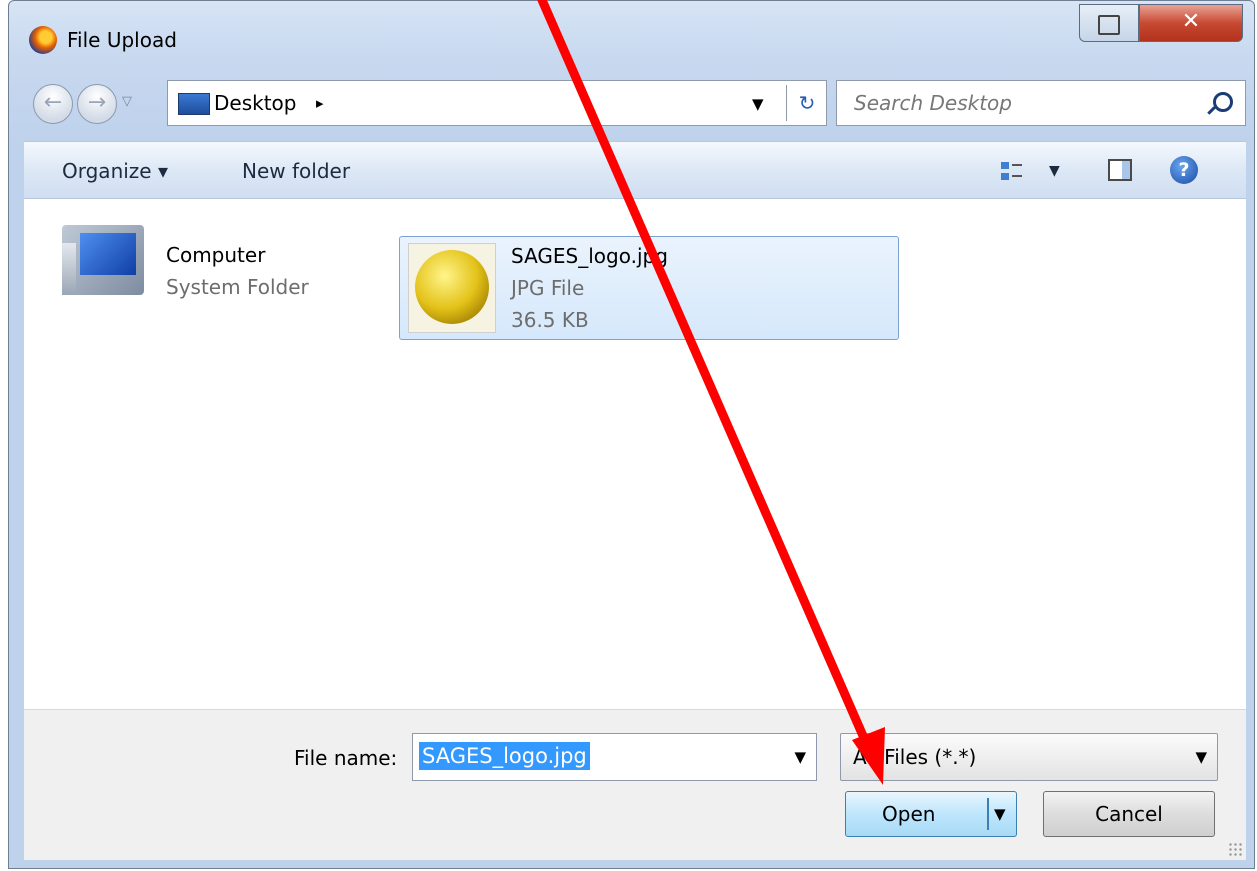  Describe the element at coordinates (806, 103) in the screenshot. I see `refresh-icon: ↻` at that location.